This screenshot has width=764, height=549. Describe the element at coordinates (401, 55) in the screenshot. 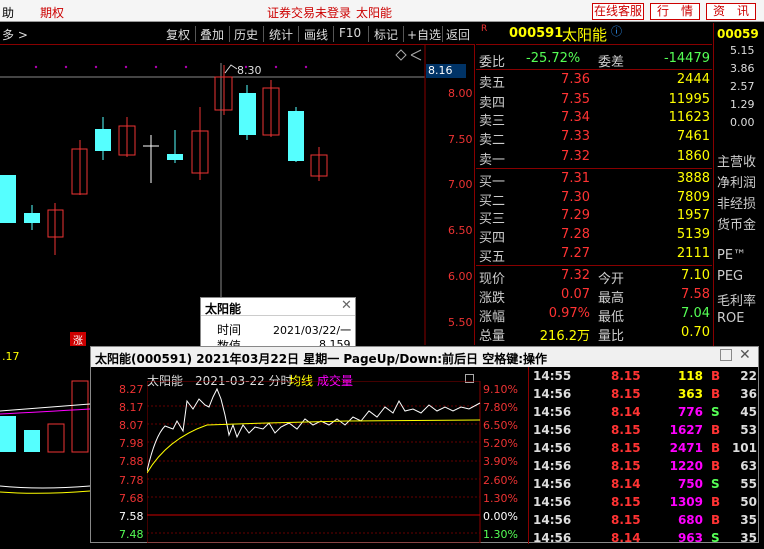

I see `diamond-icon` at that location.